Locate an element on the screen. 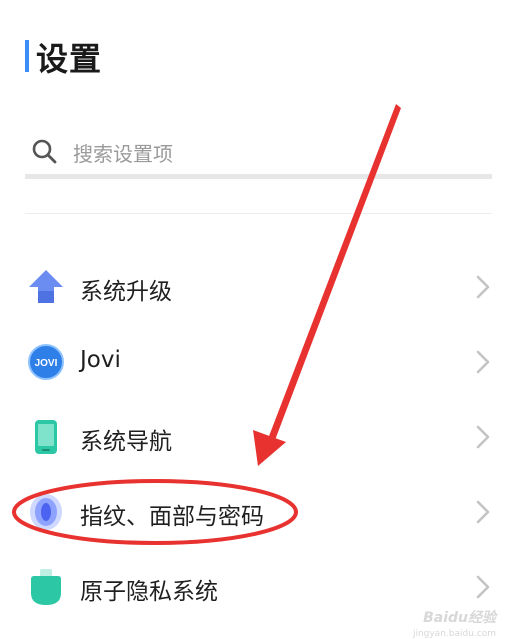 The image size is (526, 639). settings-item-system-navigation: 系统导航 is located at coordinates (263, 439).